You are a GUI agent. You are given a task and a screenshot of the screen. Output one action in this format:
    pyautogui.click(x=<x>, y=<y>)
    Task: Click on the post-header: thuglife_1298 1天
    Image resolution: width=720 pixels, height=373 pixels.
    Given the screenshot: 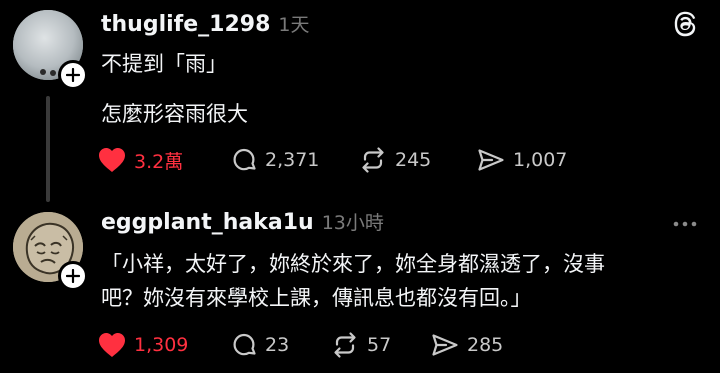 What is the action you would take?
    pyautogui.click(x=205, y=23)
    